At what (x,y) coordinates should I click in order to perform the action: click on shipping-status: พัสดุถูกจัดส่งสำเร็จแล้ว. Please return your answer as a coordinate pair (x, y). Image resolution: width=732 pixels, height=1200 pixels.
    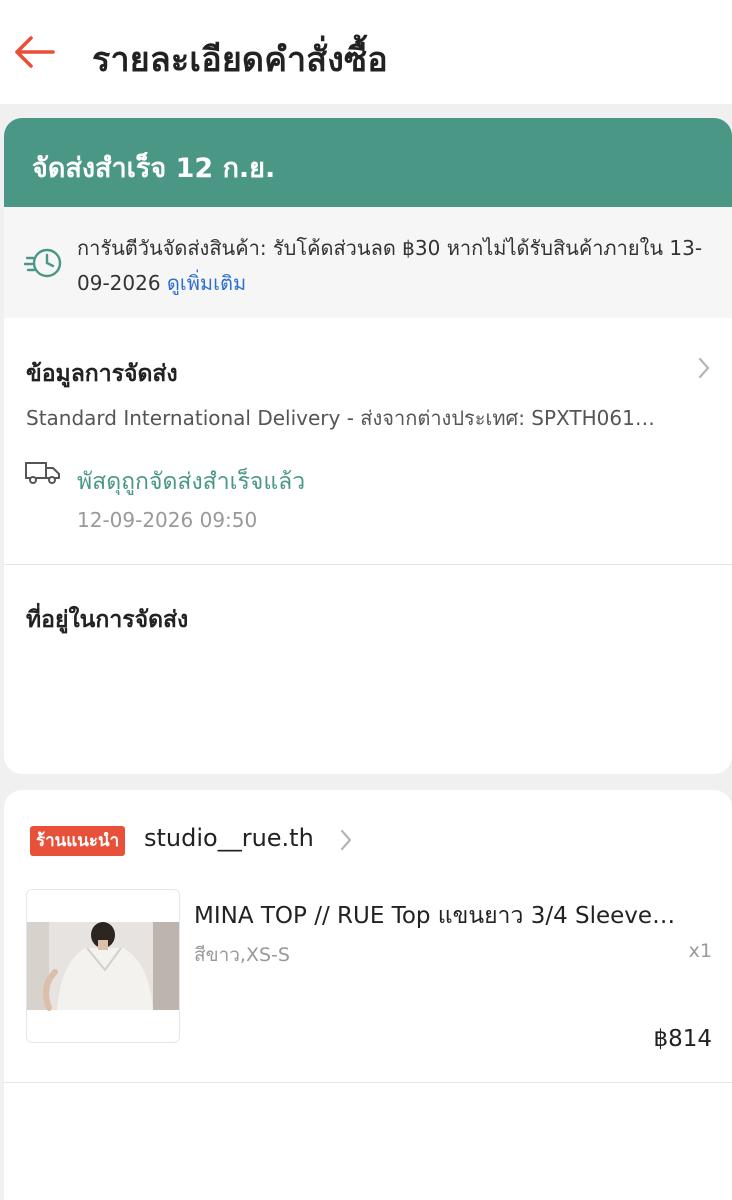
    Looking at the image, I should click on (191, 482).